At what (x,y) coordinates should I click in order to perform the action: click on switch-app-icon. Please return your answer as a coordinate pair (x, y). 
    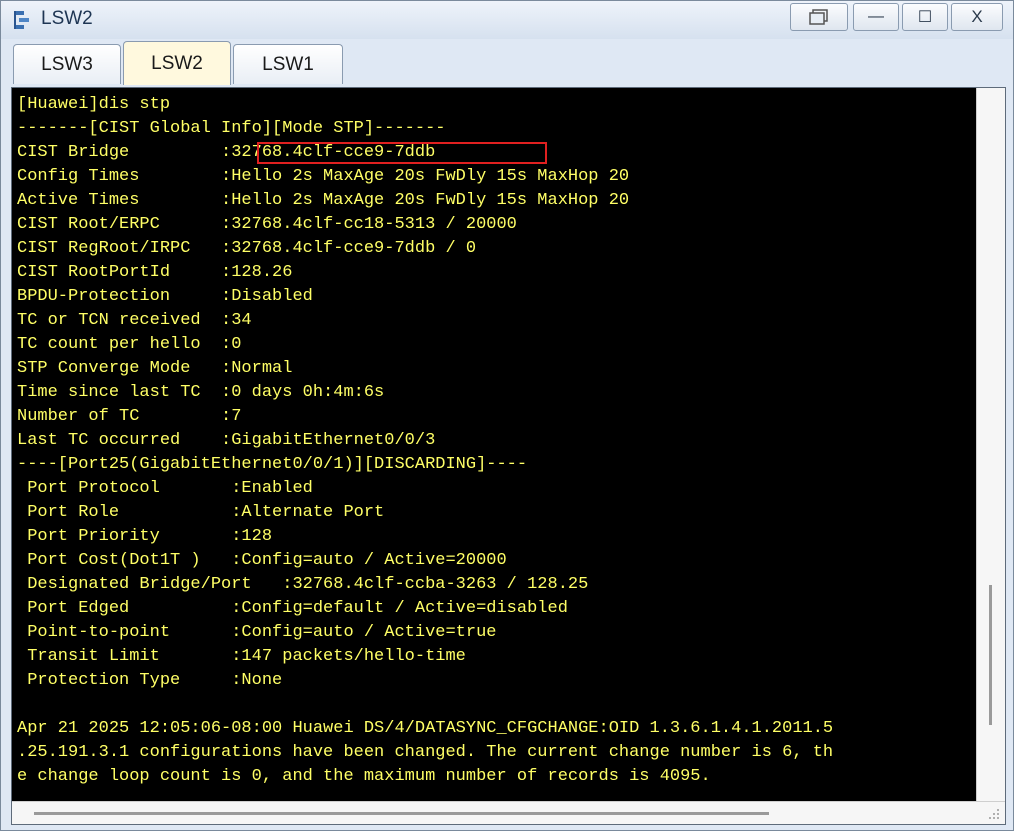
    Looking at the image, I should click on (21, 20).